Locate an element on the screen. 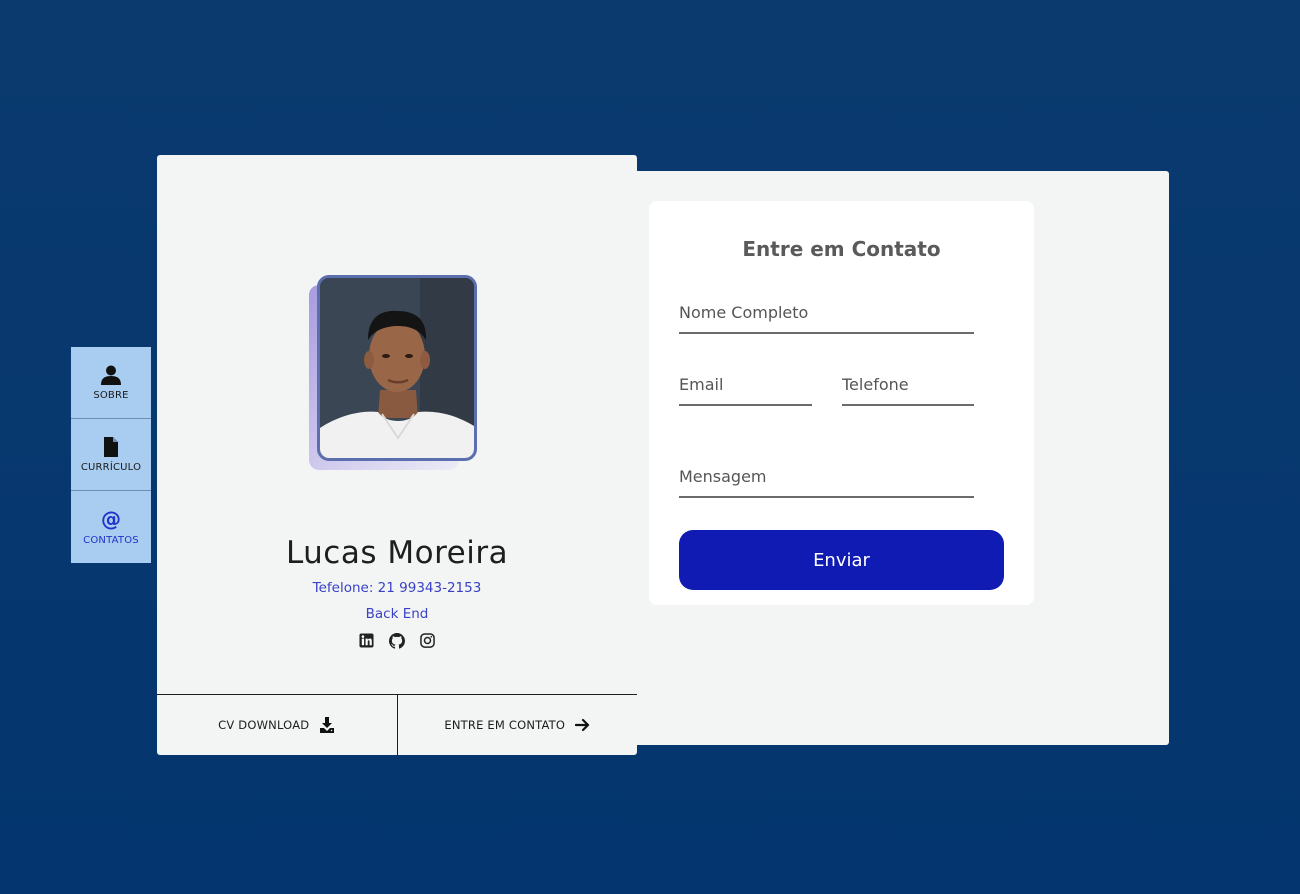 This screenshot has height=894, width=1300. cv-download-button: CV DOWNLOAD is located at coordinates (277, 725).